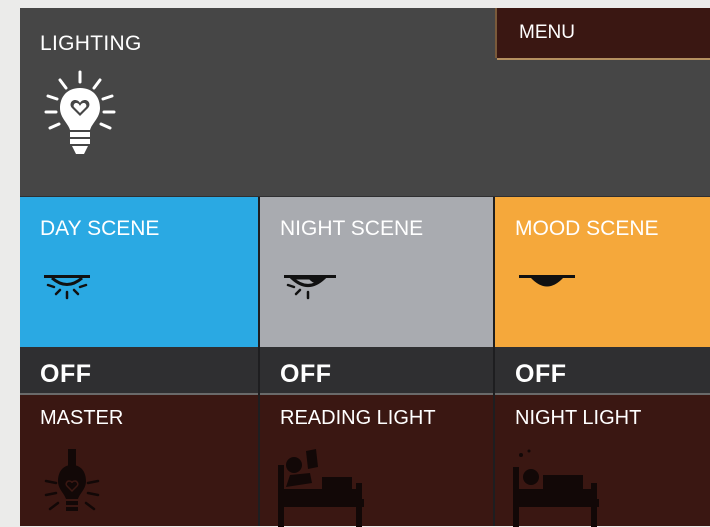 The image size is (710, 527). I want to click on master-state: OFF, so click(139, 371).